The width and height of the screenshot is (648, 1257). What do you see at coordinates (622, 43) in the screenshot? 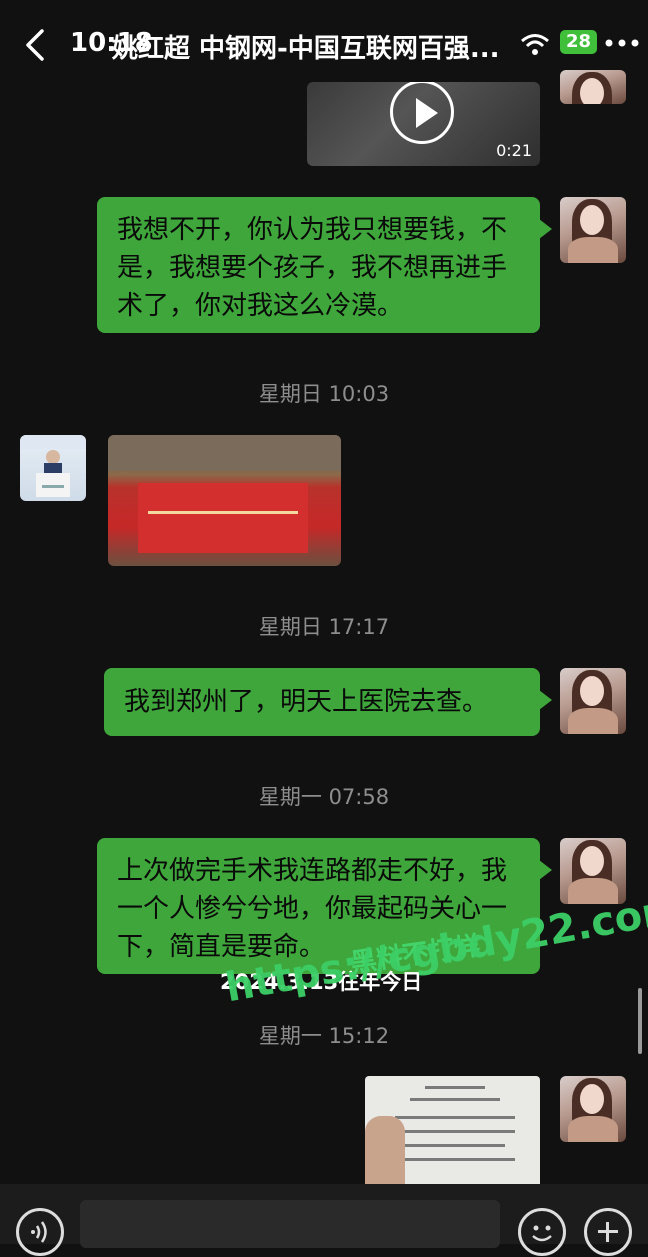
I see `more-dots-icon` at bounding box center [622, 43].